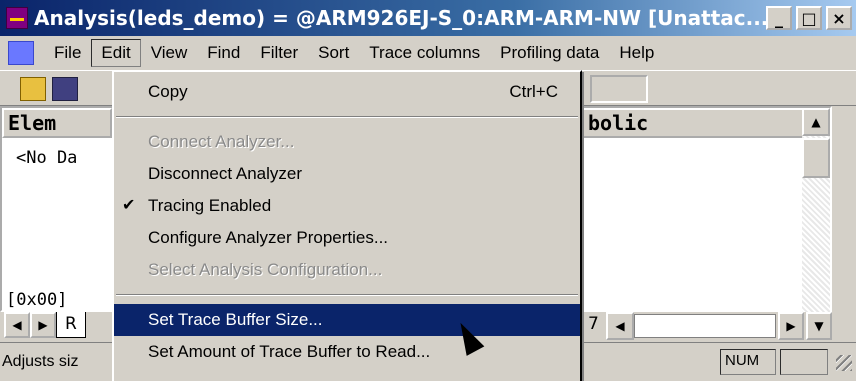 This screenshot has width=856, height=381. What do you see at coordinates (223, 53) in the screenshot?
I see `menu-find: Find` at bounding box center [223, 53].